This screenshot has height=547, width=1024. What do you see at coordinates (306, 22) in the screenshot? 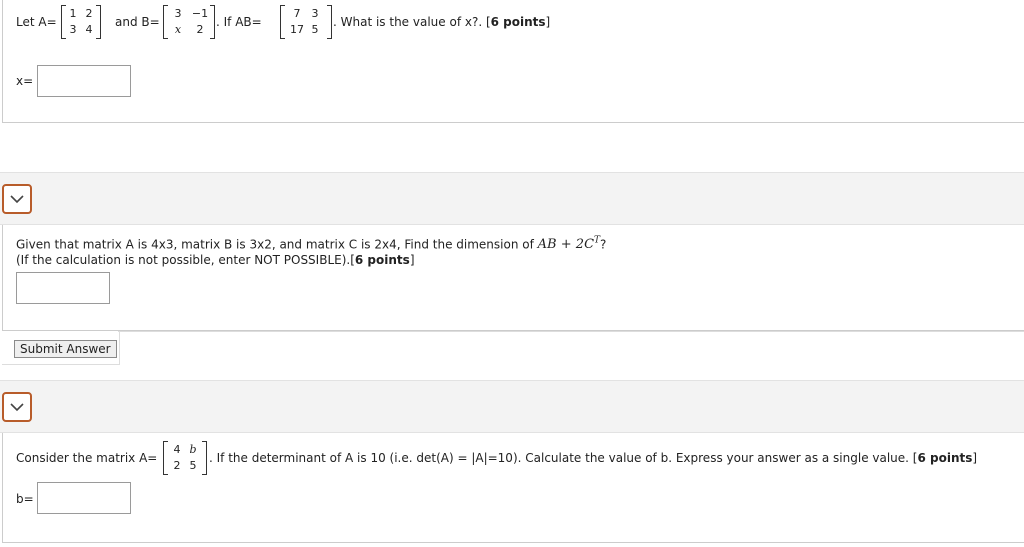
I see `matrix-ab: 7 3 17 5` at bounding box center [306, 22].